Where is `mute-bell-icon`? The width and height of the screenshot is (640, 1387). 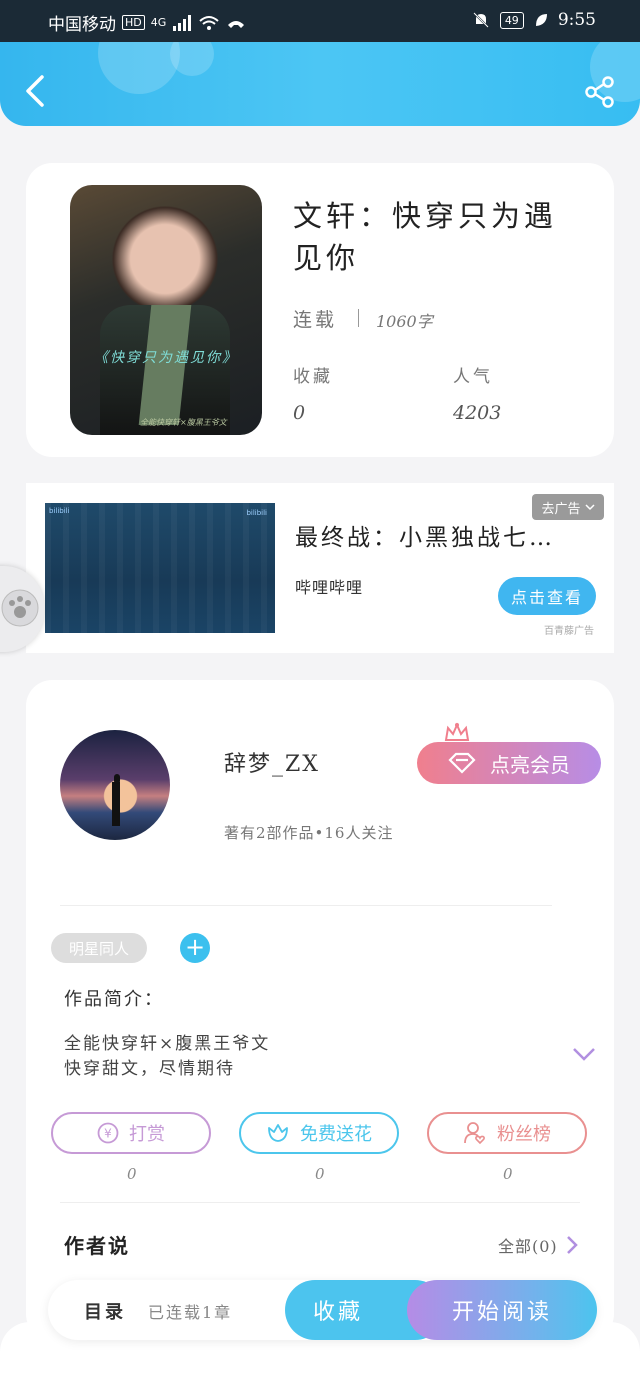
mute-bell-icon is located at coordinates (481, 20).